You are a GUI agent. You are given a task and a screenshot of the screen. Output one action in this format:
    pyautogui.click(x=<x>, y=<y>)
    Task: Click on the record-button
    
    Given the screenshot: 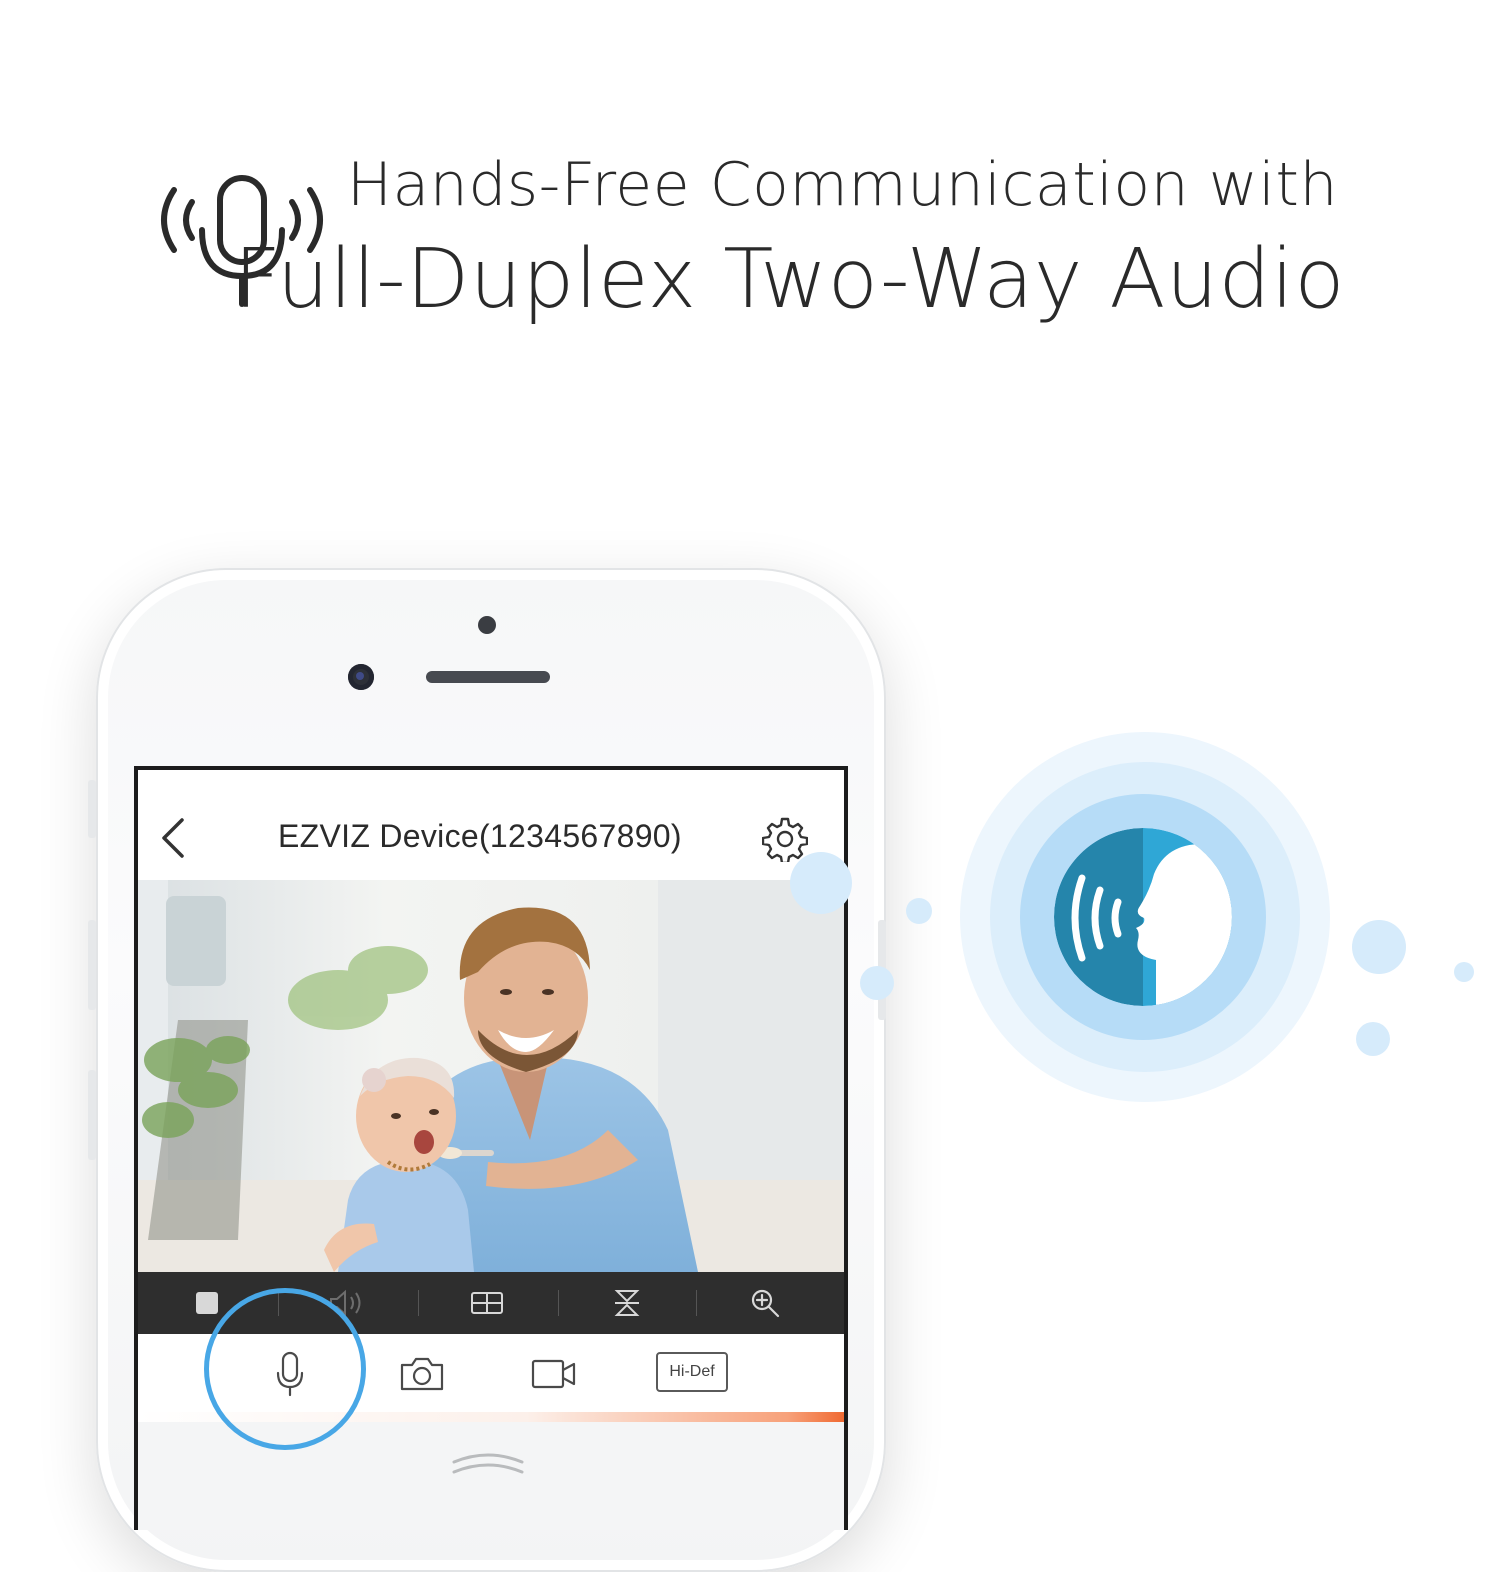 What is the action you would take?
    pyautogui.click(x=554, y=1374)
    